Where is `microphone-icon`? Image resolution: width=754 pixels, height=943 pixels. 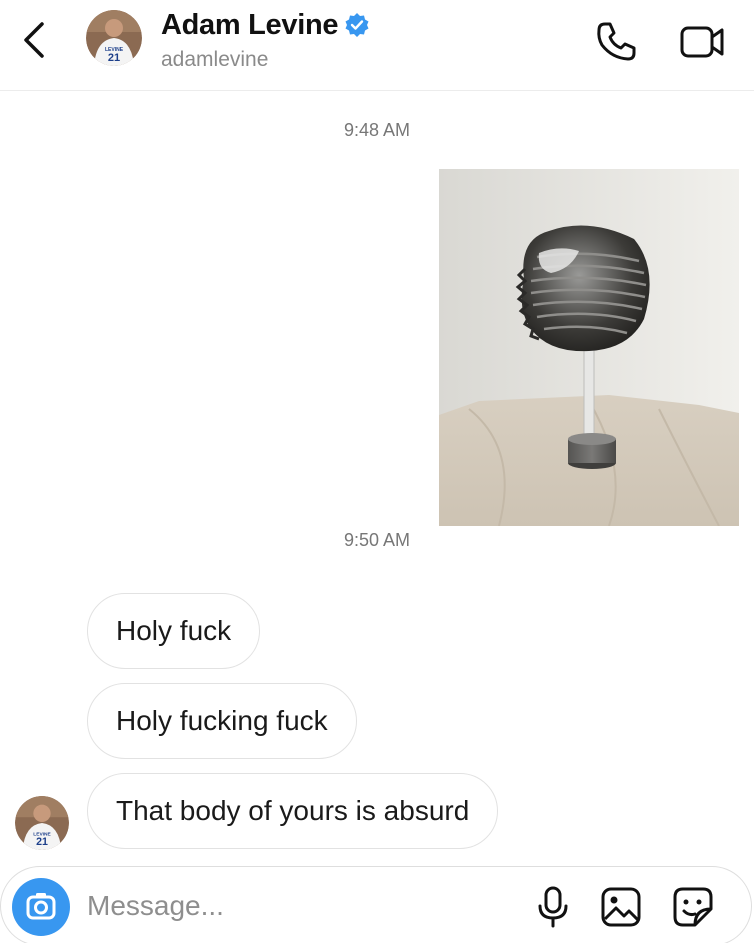 microphone-icon is located at coordinates (553, 907).